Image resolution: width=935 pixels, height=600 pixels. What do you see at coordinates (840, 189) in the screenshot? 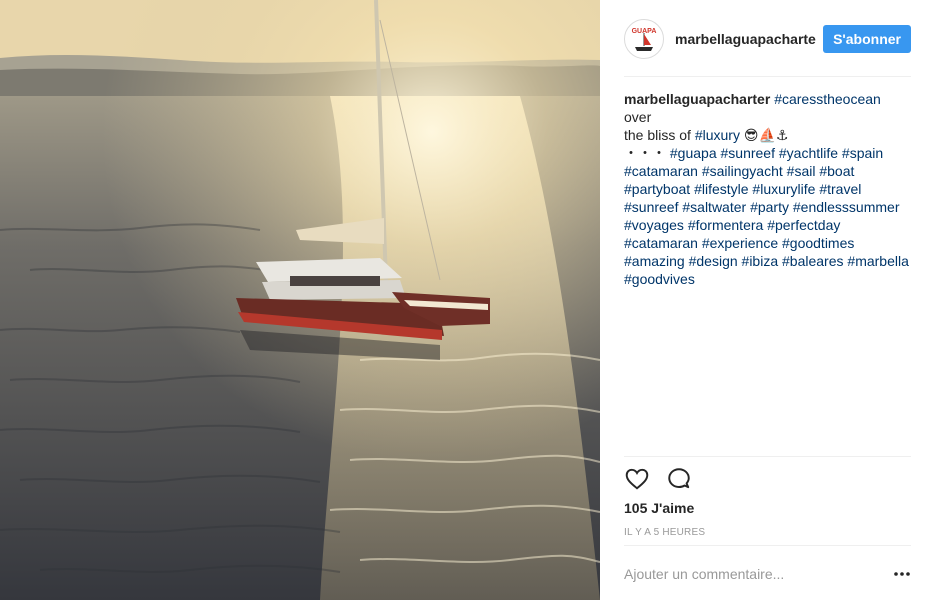
I see `hashtag: #travel` at bounding box center [840, 189].